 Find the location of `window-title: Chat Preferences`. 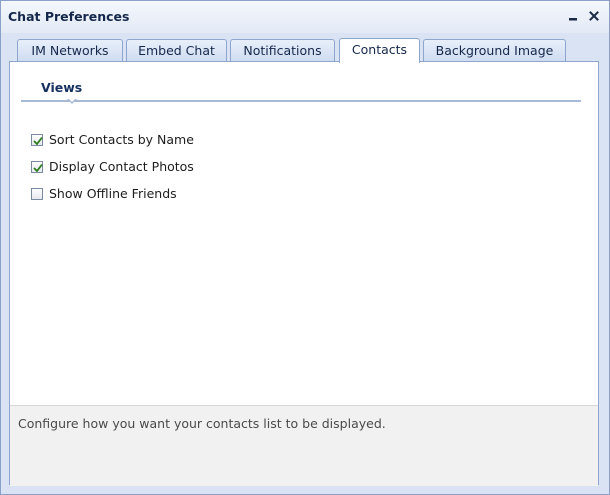

window-title: Chat Preferences is located at coordinates (69, 16).